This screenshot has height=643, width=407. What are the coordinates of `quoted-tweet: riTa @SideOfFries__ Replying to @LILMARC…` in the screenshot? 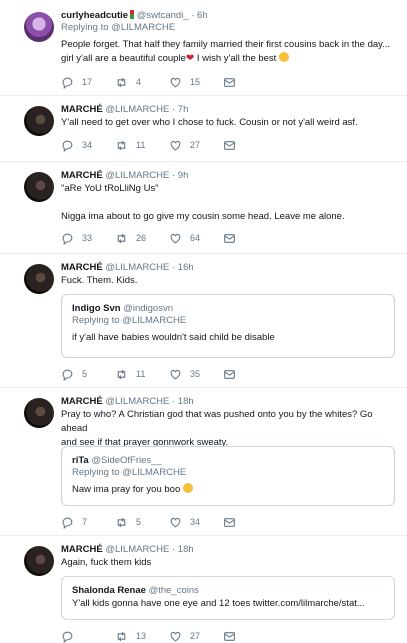 It's located at (228, 476).